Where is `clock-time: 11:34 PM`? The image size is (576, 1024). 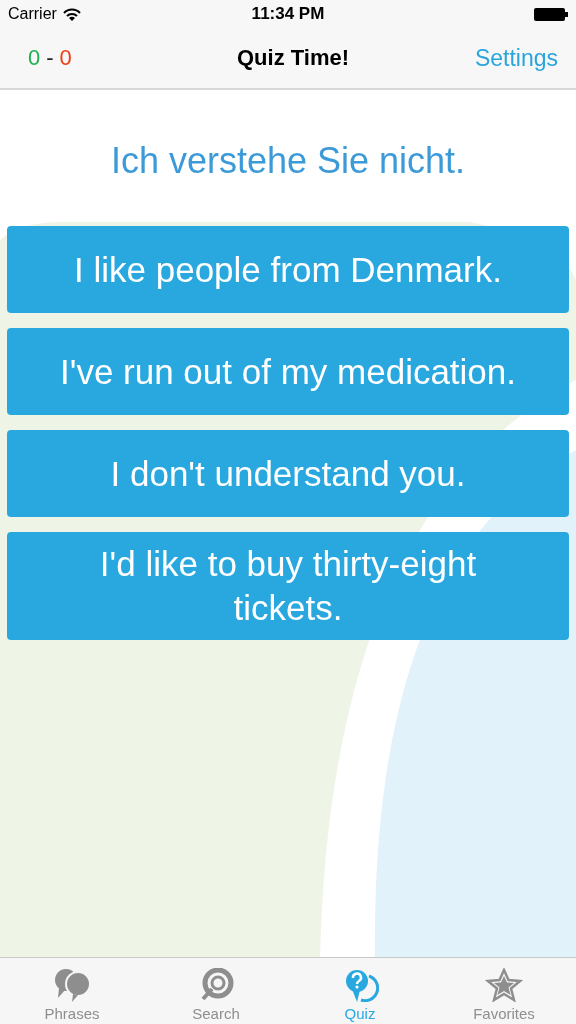 clock-time: 11:34 PM is located at coordinates (288, 14).